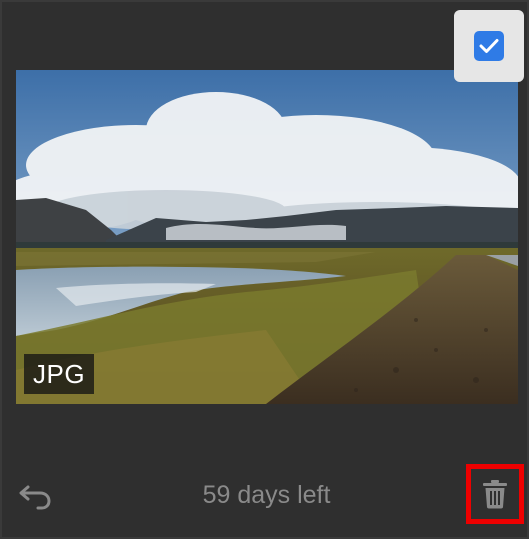 The image size is (529, 539). What do you see at coordinates (59, 374) in the screenshot?
I see `format-badge: JPG` at bounding box center [59, 374].